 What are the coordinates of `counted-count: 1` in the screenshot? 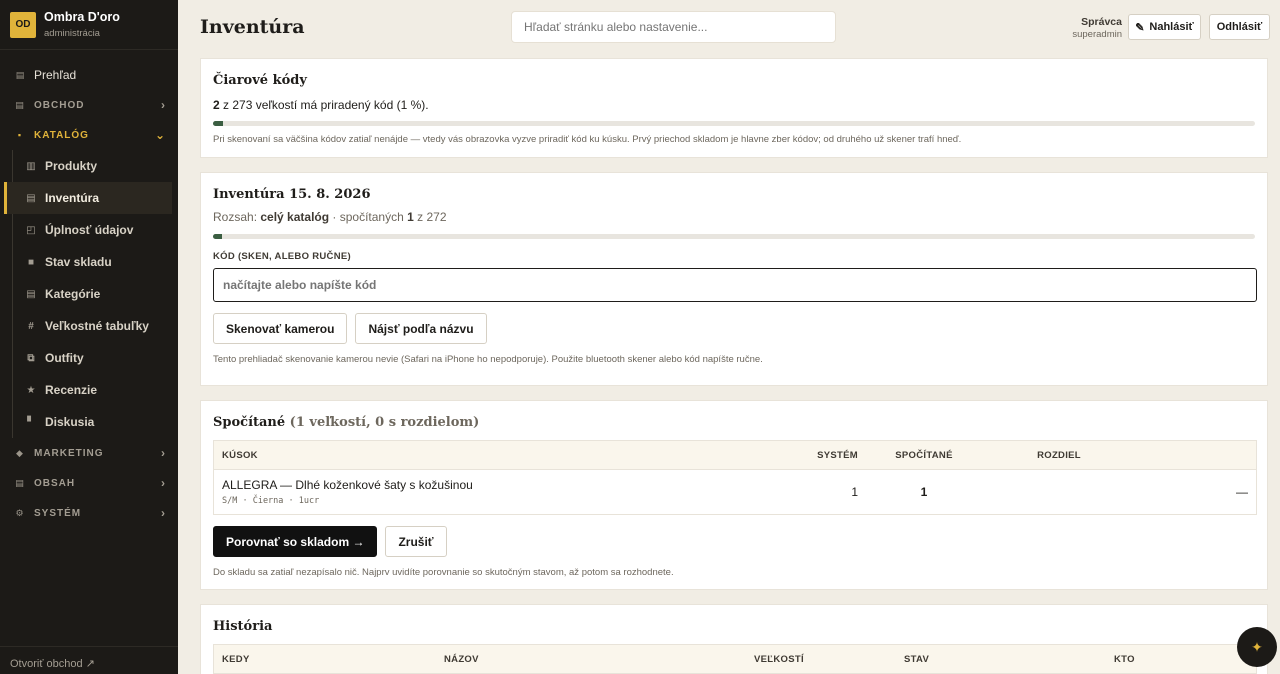 It's located at (410, 217).